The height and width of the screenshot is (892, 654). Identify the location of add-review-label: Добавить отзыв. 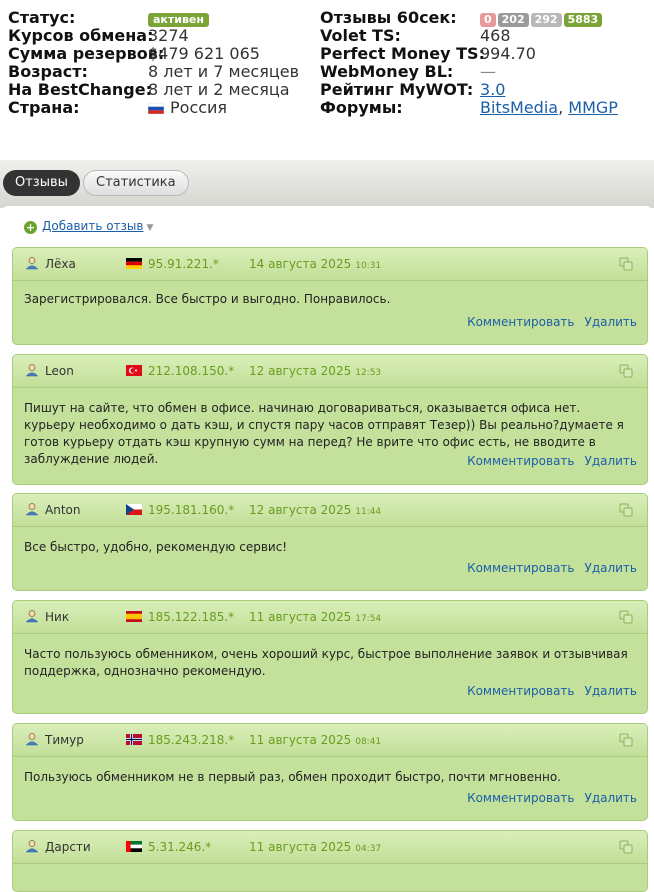
(93, 226).